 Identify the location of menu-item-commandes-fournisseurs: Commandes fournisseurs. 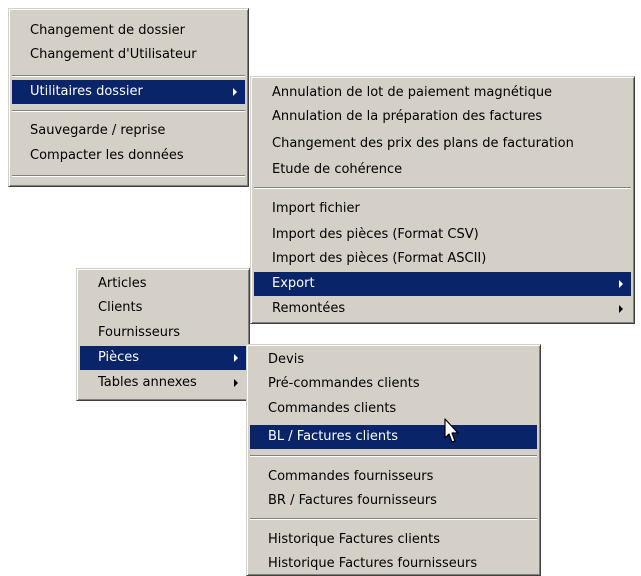
(393, 477).